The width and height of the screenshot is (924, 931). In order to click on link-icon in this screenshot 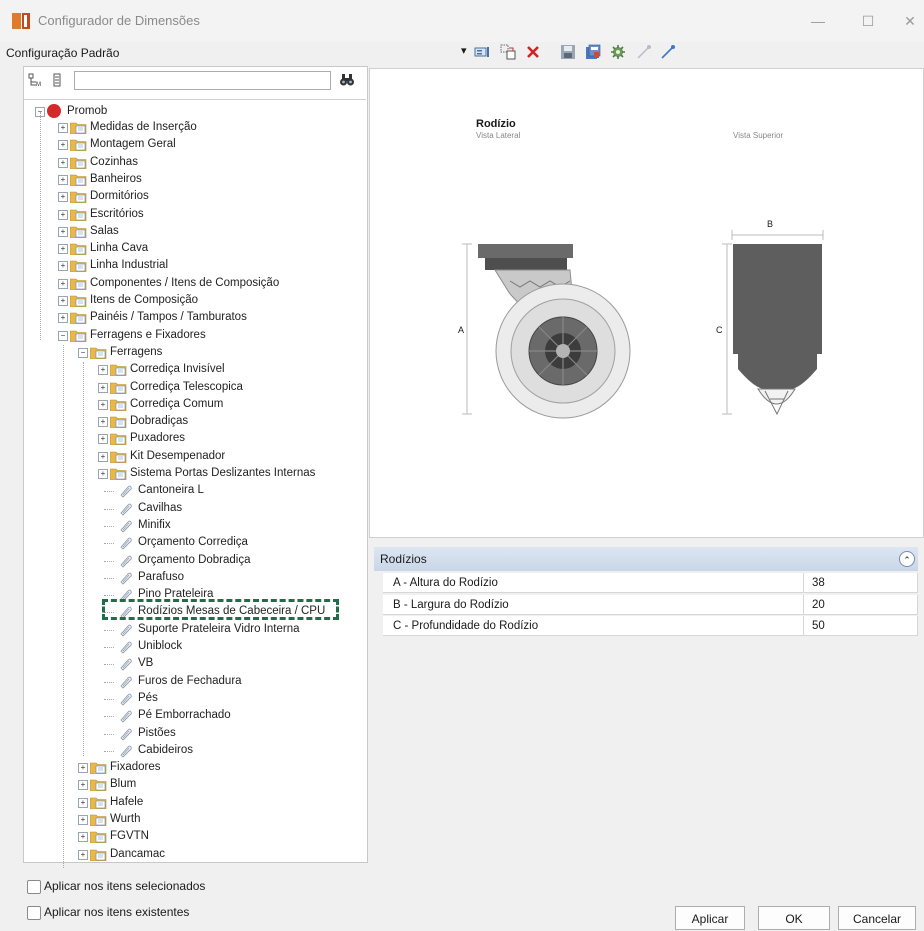, I will do `click(644, 52)`.